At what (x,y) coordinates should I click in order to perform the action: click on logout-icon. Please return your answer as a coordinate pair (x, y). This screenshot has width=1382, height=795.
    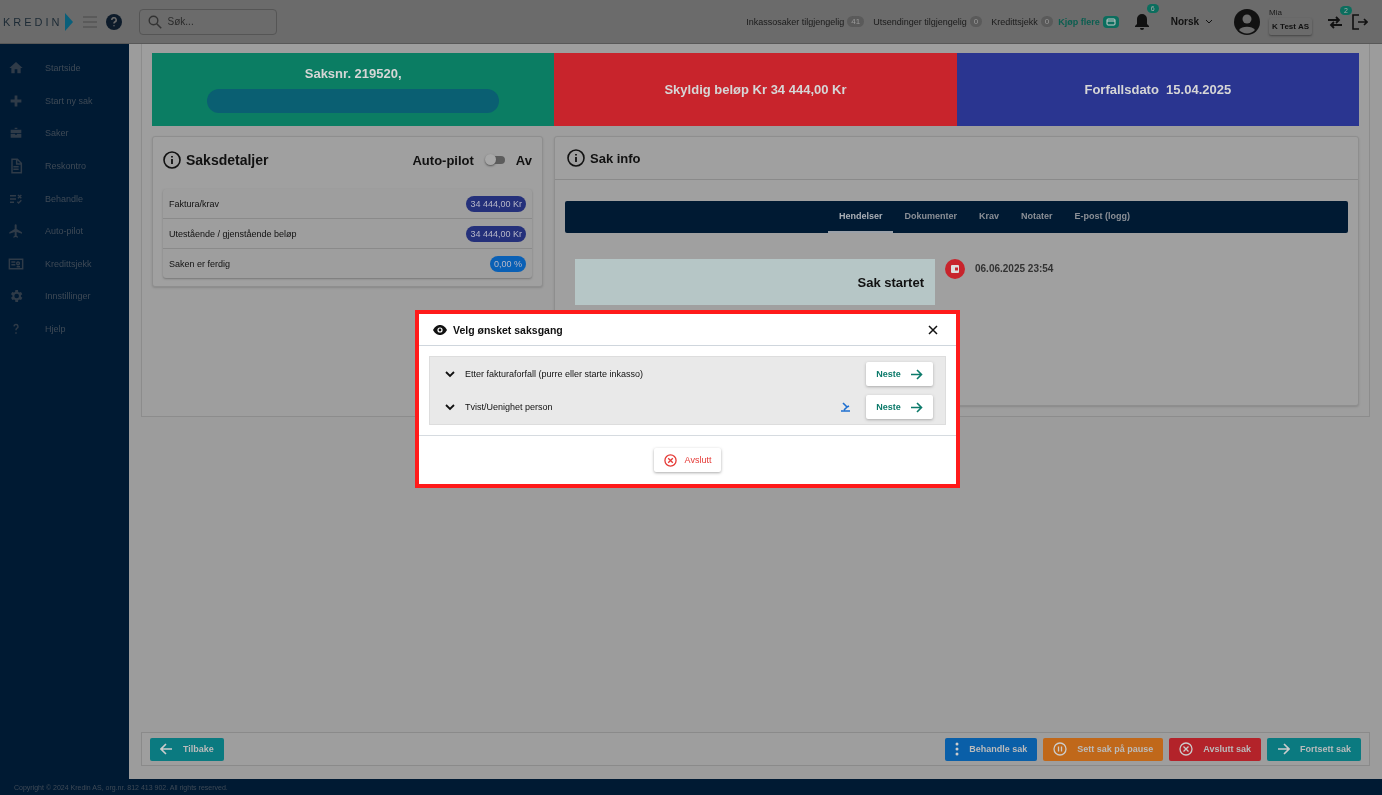
    Looking at the image, I should click on (1360, 21).